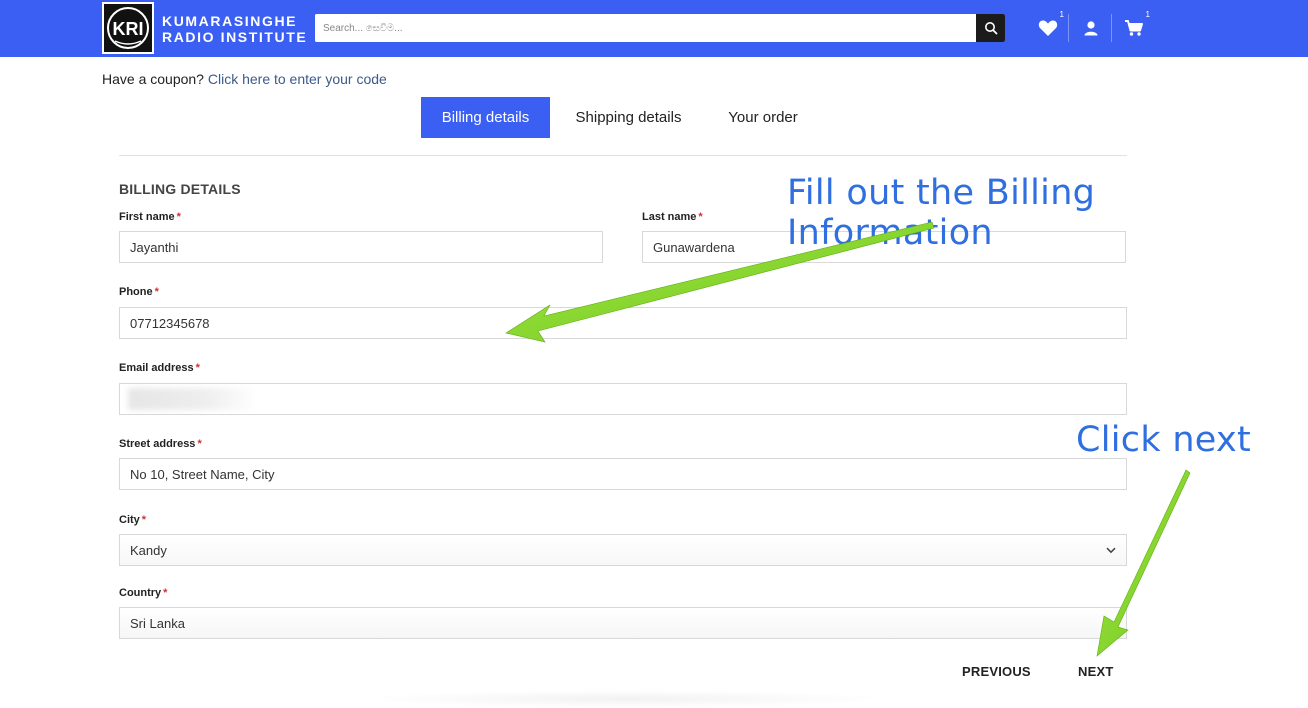 Image resolution: width=1308 pixels, height=708 pixels. Describe the element at coordinates (180, 189) in the screenshot. I see `billing-section-title: BILLING DETAILS` at that location.